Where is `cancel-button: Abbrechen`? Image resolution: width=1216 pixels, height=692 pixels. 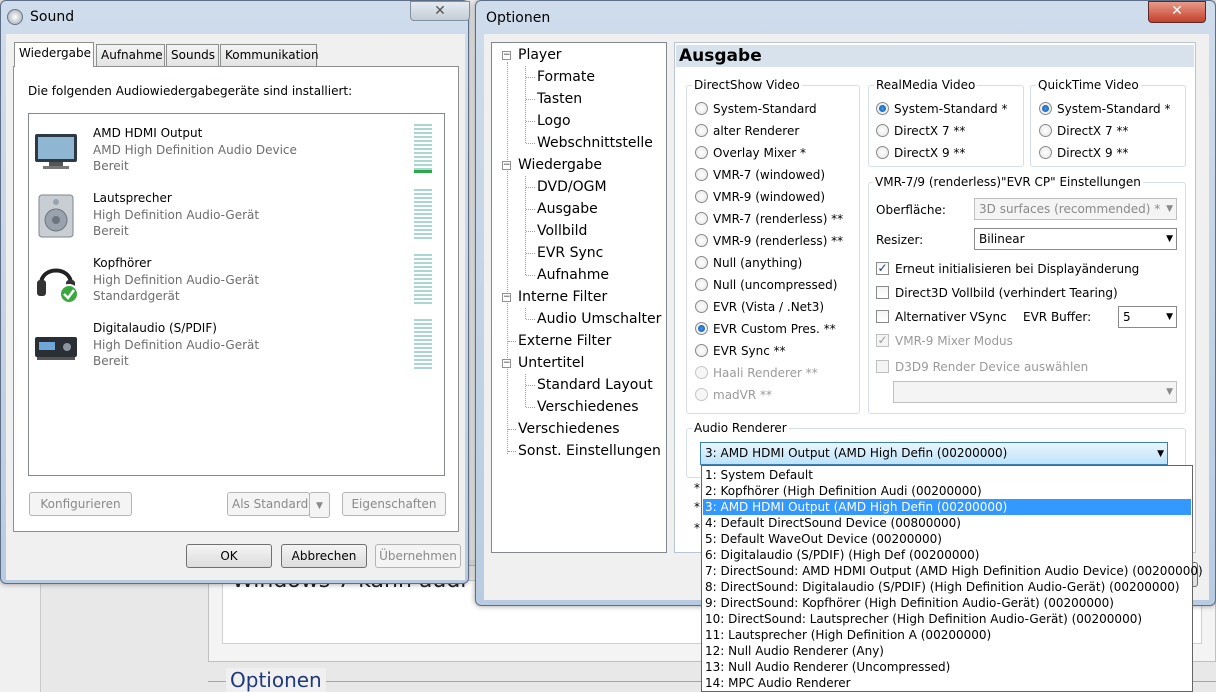 cancel-button: Abbrechen is located at coordinates (324, 556).